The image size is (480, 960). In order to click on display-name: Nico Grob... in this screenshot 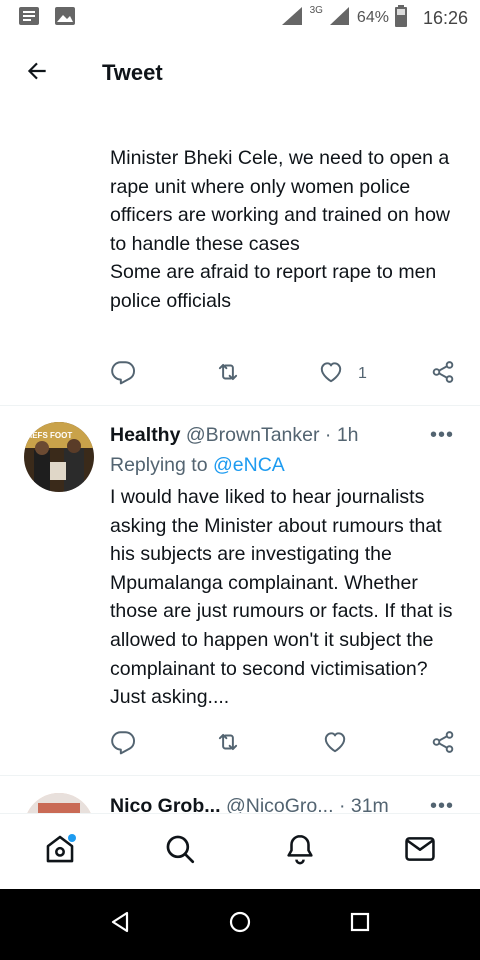, I will do `click(165, 804)`.